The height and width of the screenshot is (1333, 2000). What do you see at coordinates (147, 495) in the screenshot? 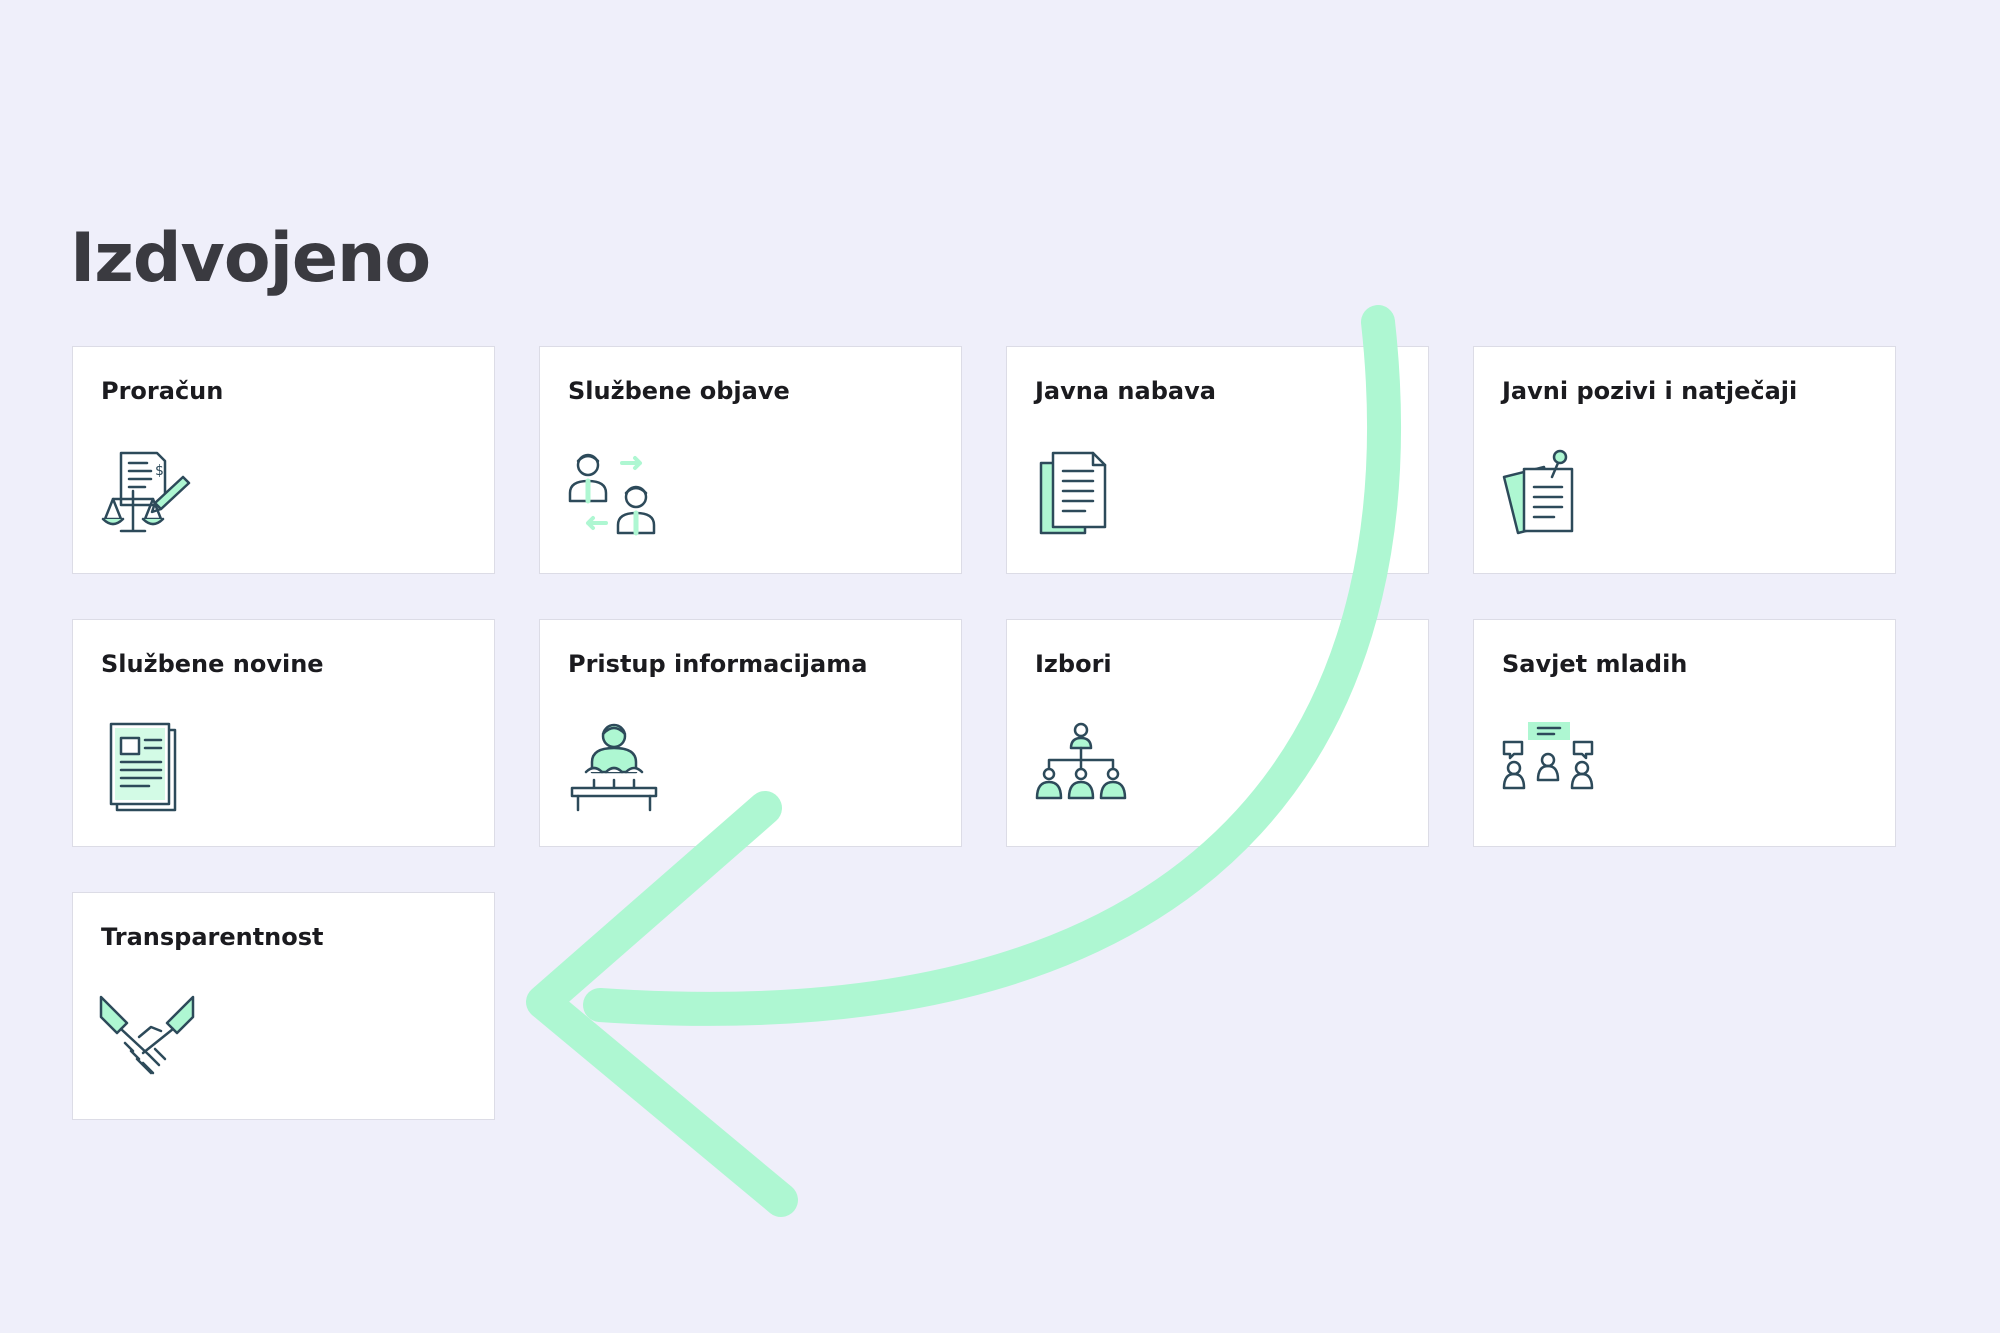
I see `budget-scales-icon: $` at bounding box center [147, 495].